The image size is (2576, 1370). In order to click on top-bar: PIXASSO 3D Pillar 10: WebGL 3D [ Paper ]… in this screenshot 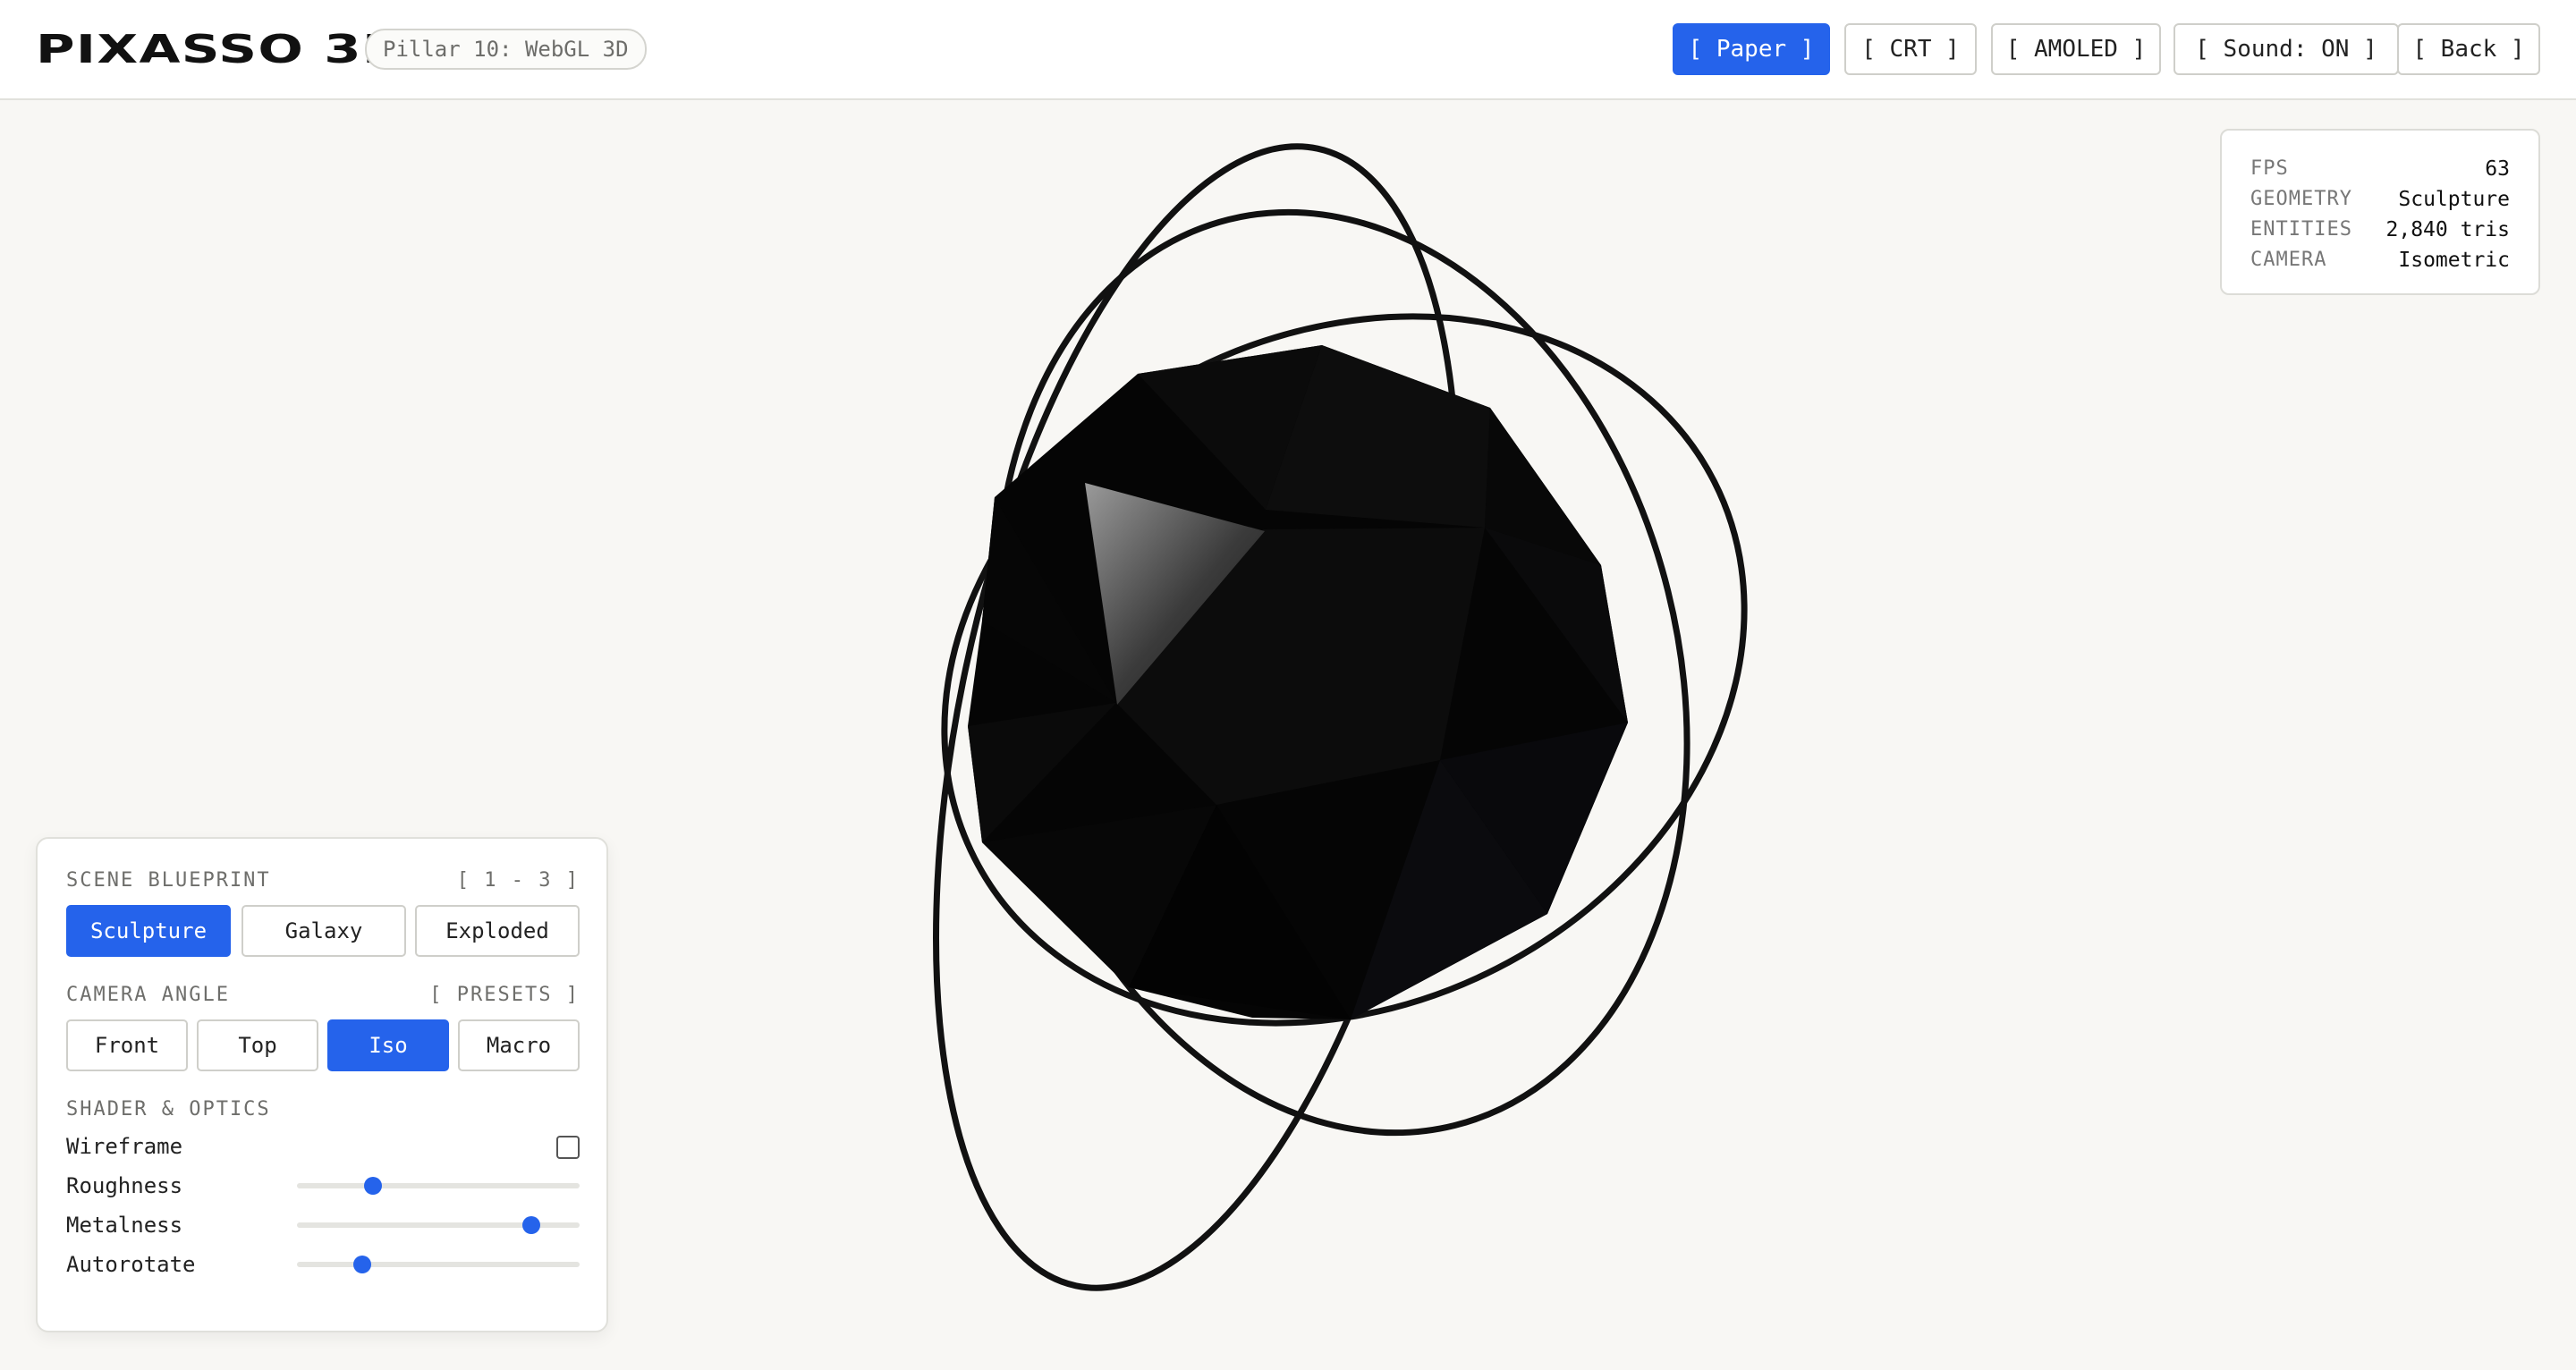, I will do `click(1288, 50)`.